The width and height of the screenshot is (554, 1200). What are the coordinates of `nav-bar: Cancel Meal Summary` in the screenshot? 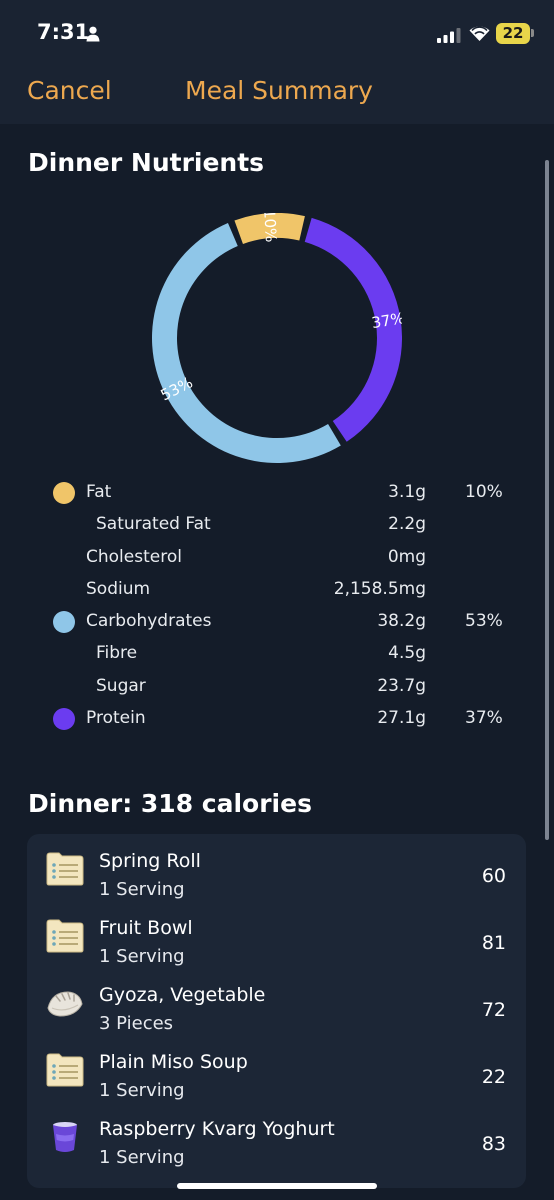 It's located at (277, 93).